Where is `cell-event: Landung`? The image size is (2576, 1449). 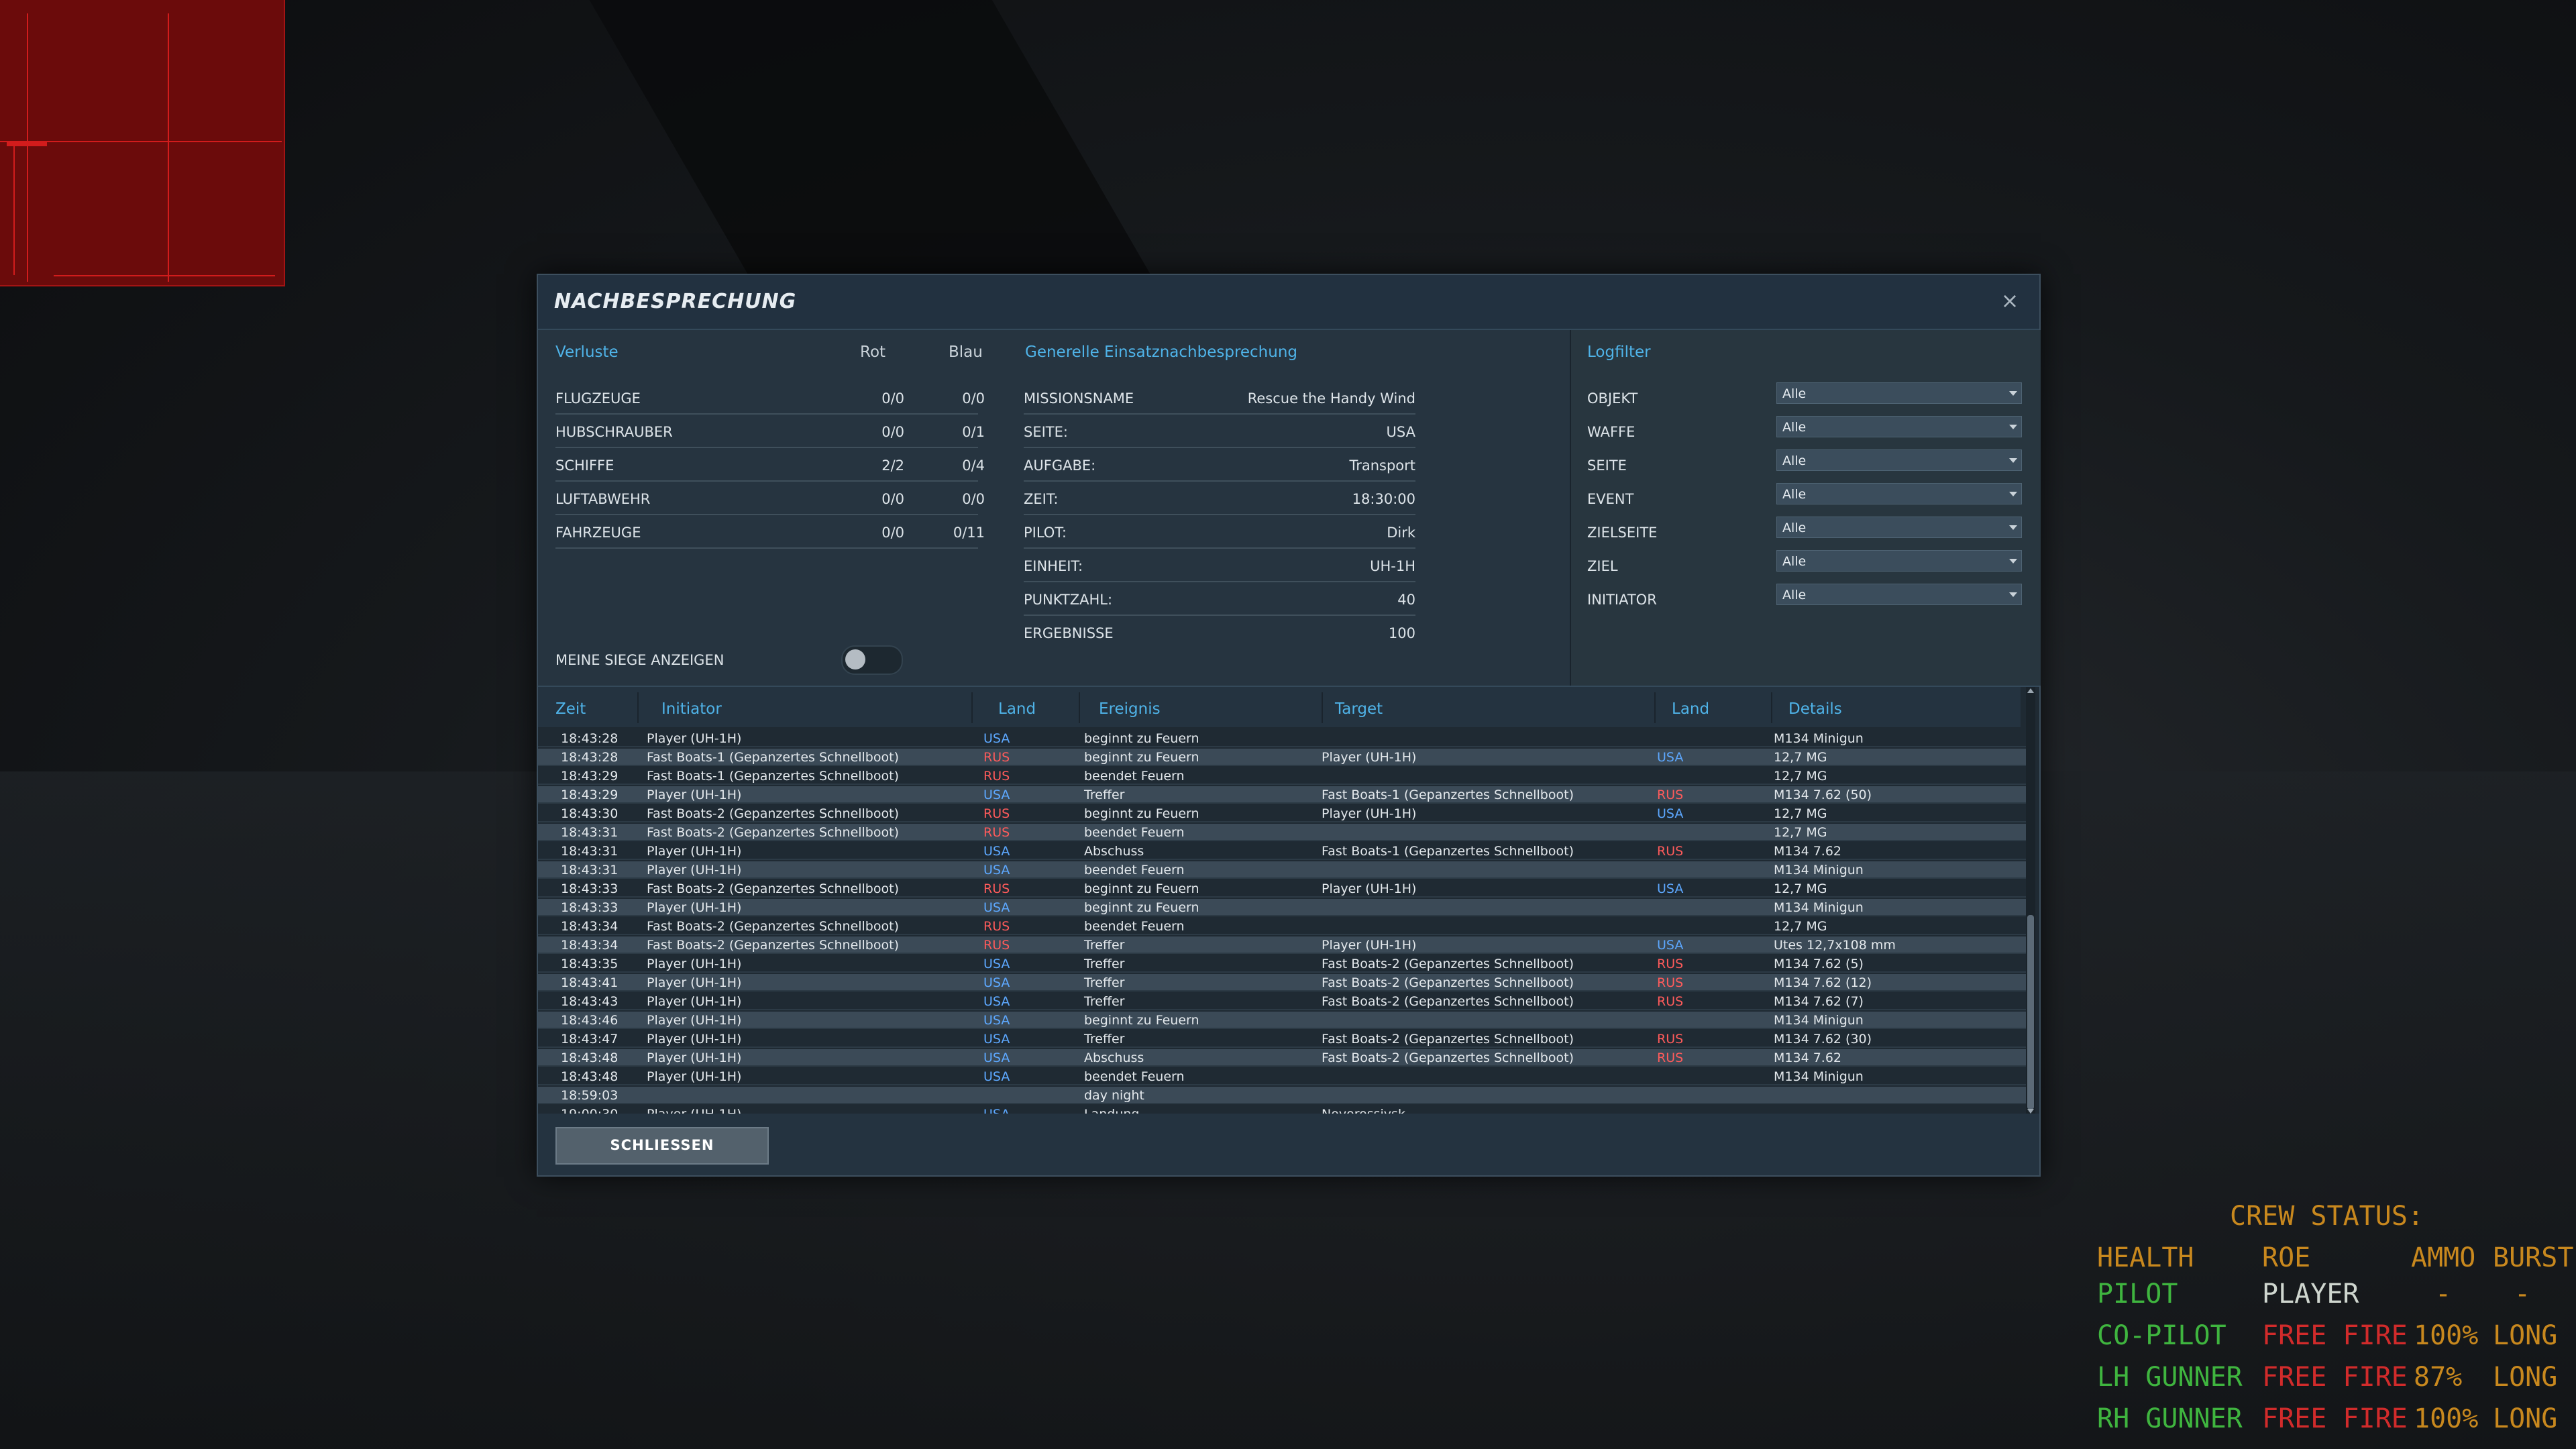 cell-event: Landung is located at coordinates (1111, 1110).